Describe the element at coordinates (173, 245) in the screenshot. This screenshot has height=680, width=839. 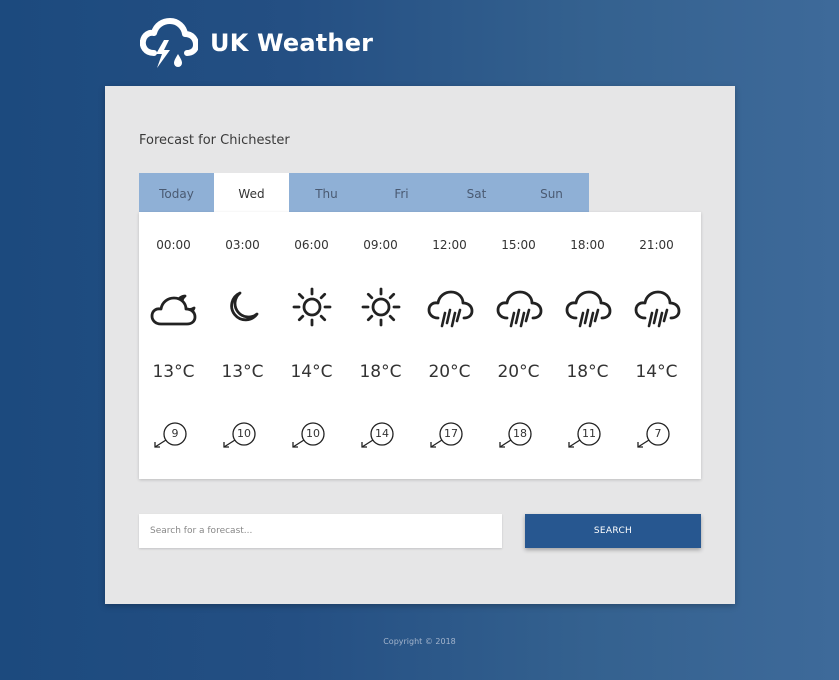
I see `hour-time: 00:00` at that location.